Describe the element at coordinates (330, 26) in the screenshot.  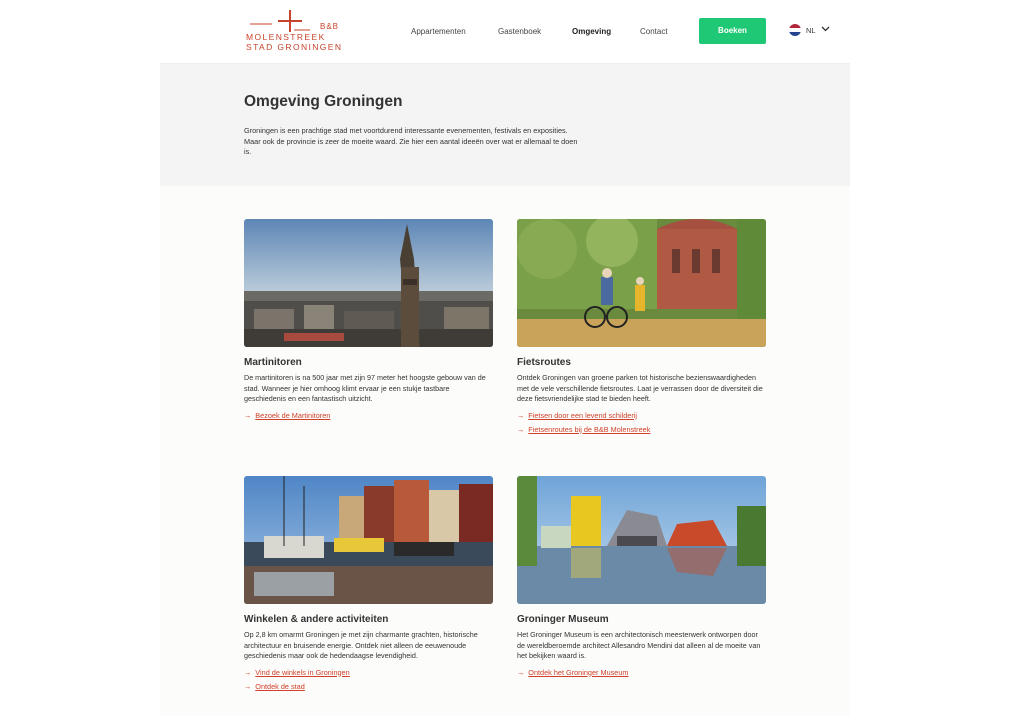
I see `logo-bnb: B&B` at that location.